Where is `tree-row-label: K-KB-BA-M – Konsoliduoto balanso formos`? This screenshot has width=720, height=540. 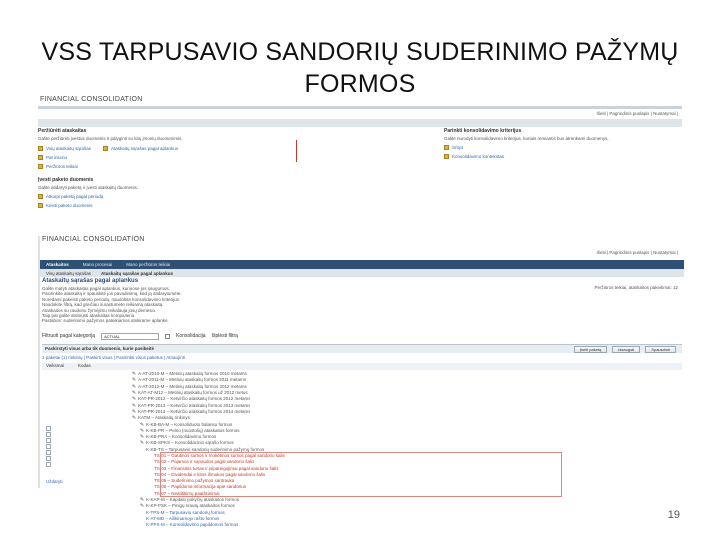 tree-row-label: K-KB-BA-M – Konsoliduoto balanso formos is located at coordinates (189, 425).